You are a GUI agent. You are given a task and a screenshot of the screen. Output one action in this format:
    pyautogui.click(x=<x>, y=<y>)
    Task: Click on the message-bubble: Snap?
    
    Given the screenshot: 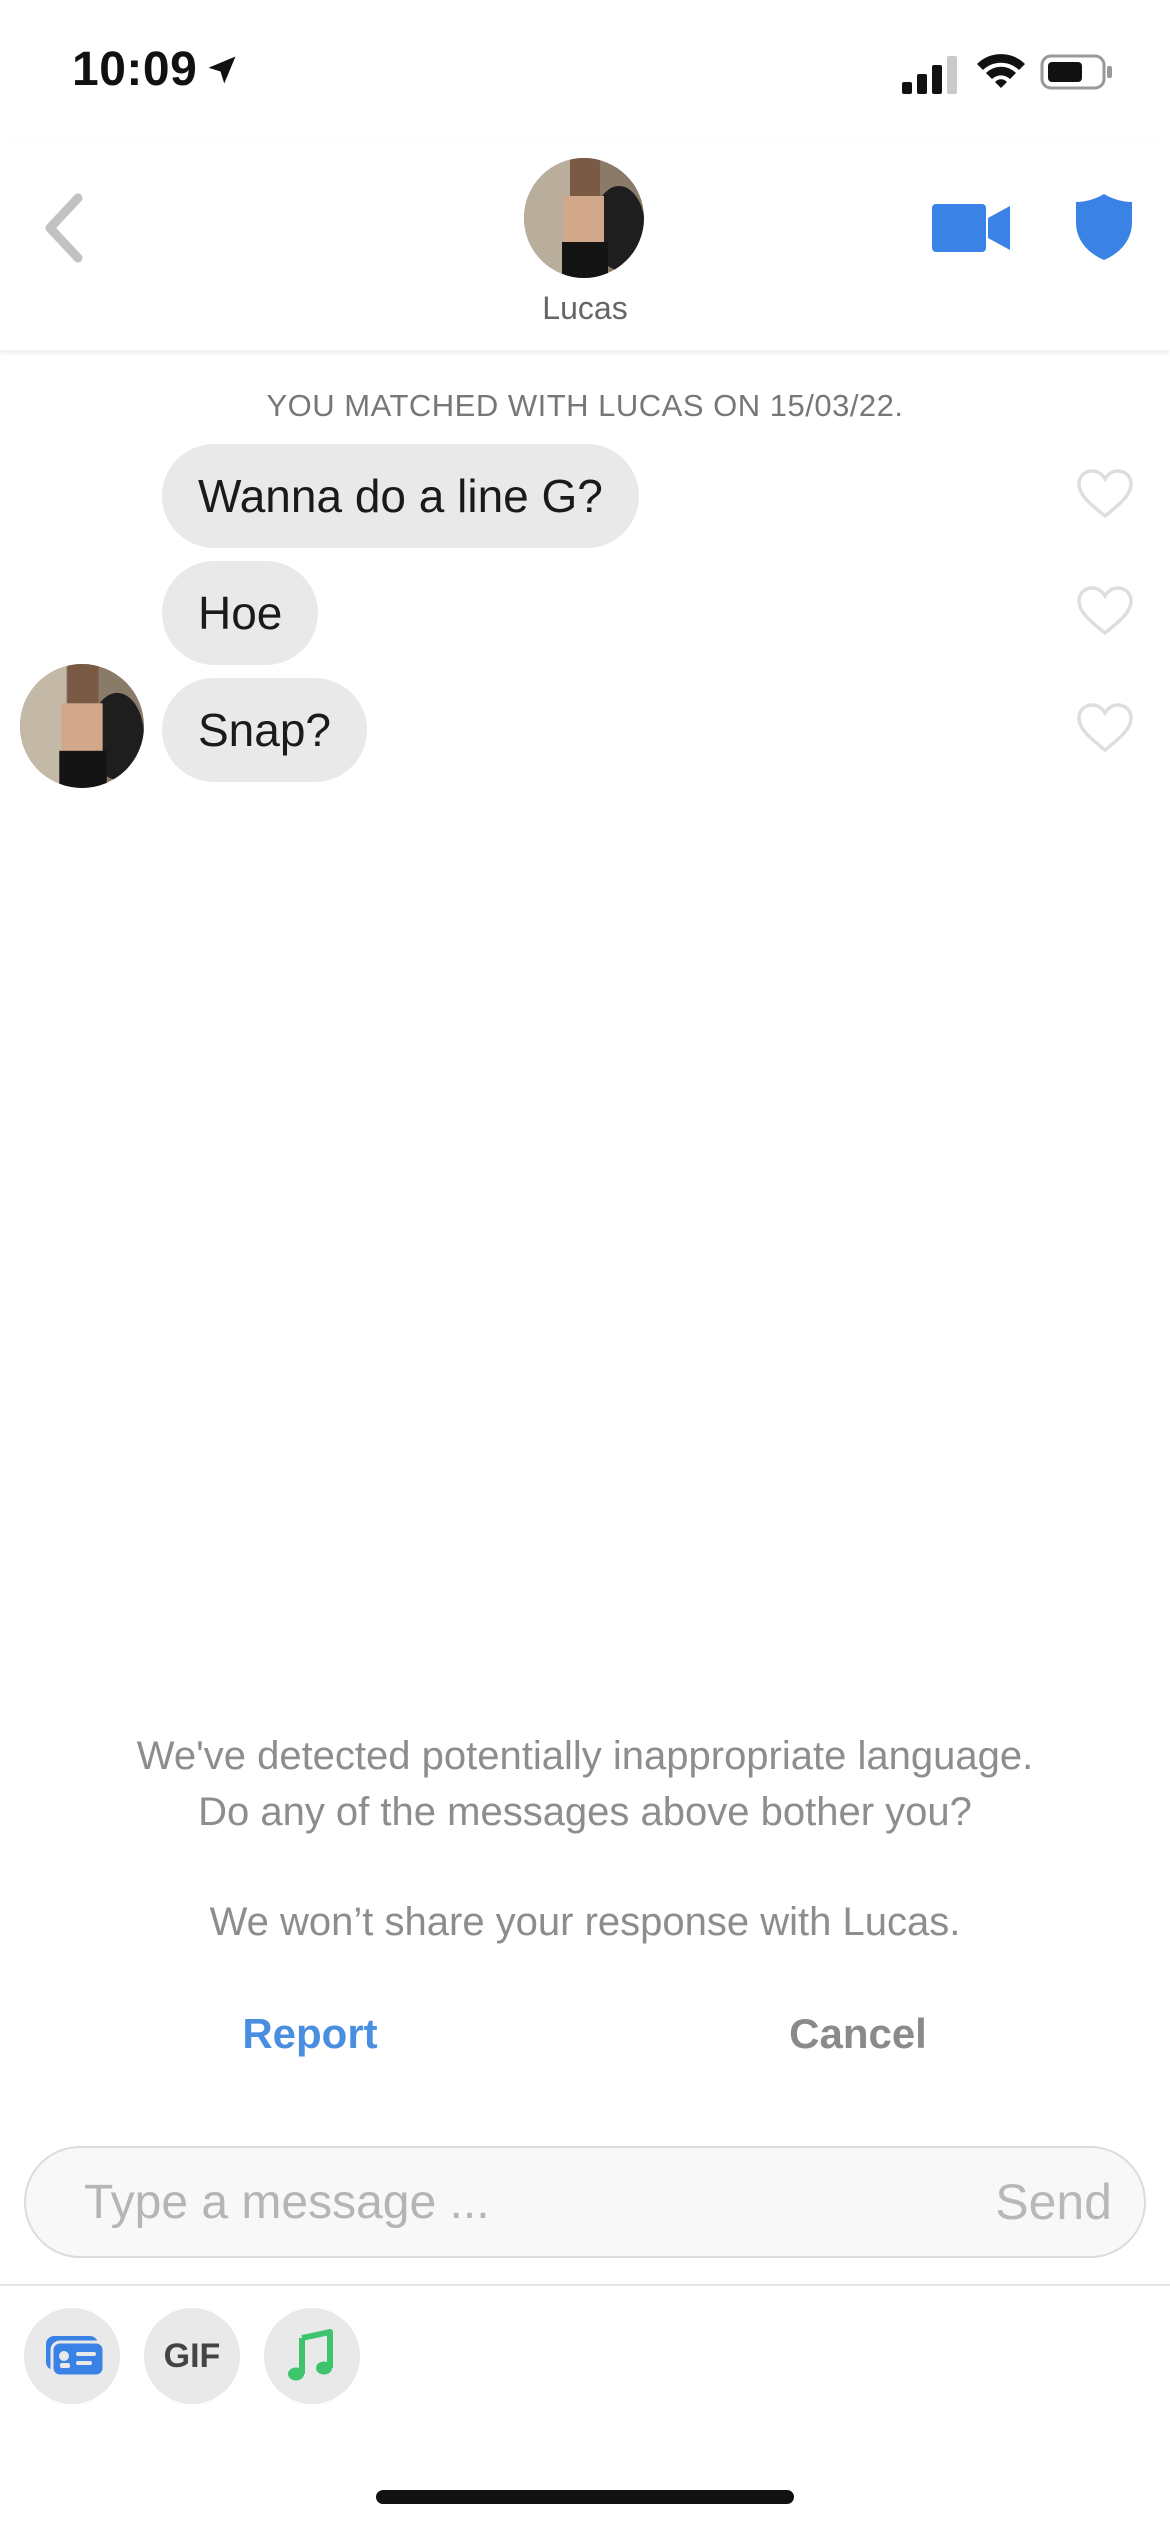 What is the action you would take?
    pyautogui.click(x=265, y=730)
    